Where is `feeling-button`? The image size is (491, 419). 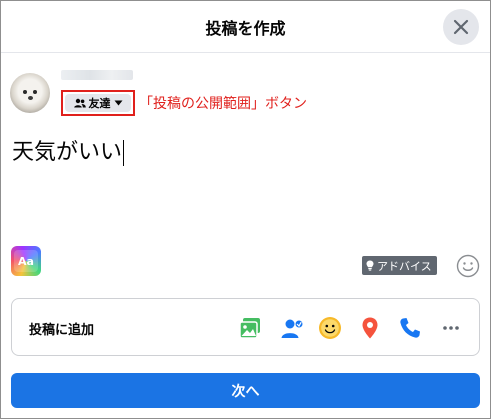
feeling-button is located at coordinates (330, 328).